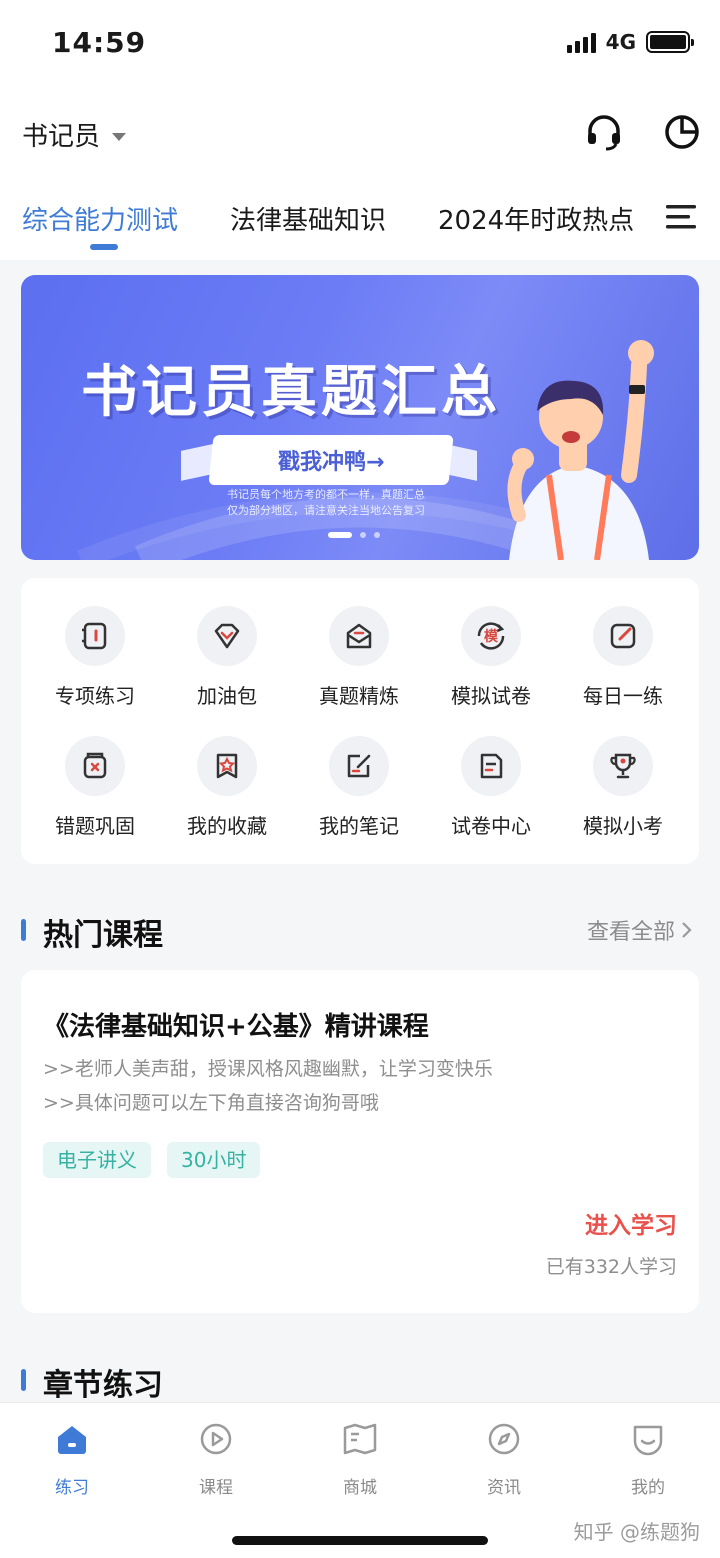 This screenshot has height=1558, width=720. Describe the element at coordinates (648, 1488) in the screenshot. I see `tabbar-label: 我的` at that location.